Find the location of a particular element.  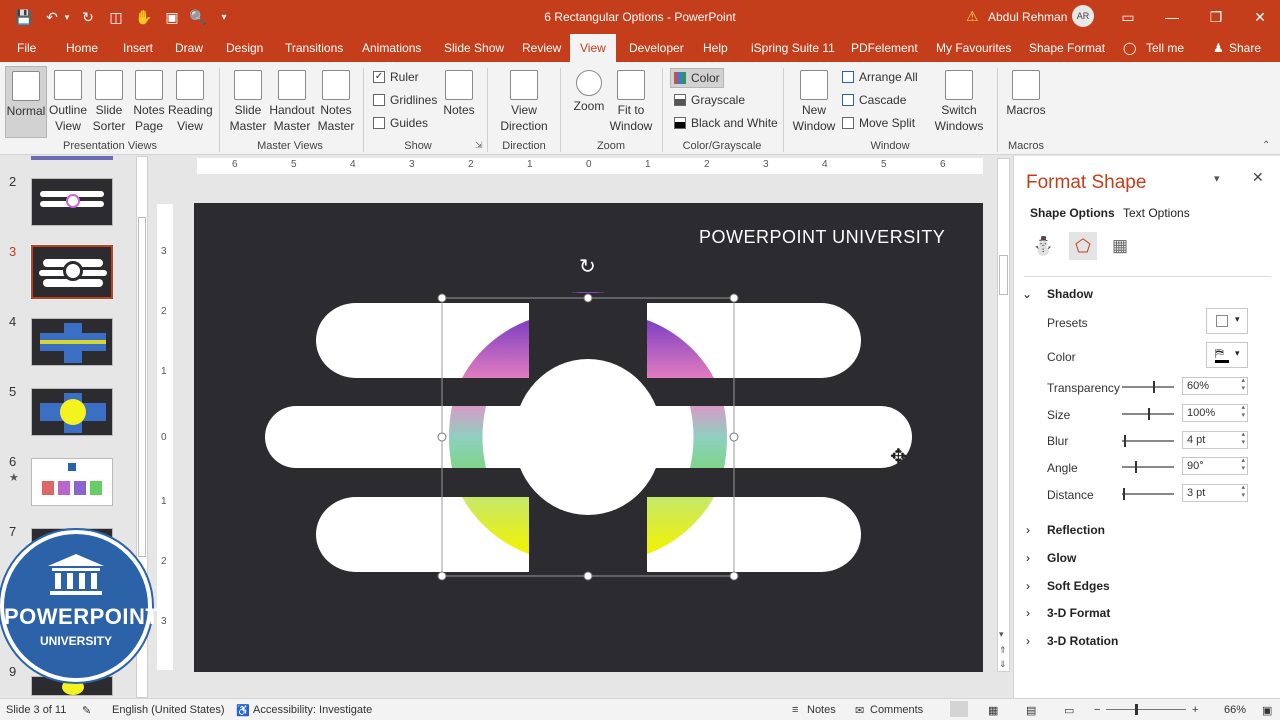

slideshow-status-icon: ▭ is located at coordinates (1069, 710).